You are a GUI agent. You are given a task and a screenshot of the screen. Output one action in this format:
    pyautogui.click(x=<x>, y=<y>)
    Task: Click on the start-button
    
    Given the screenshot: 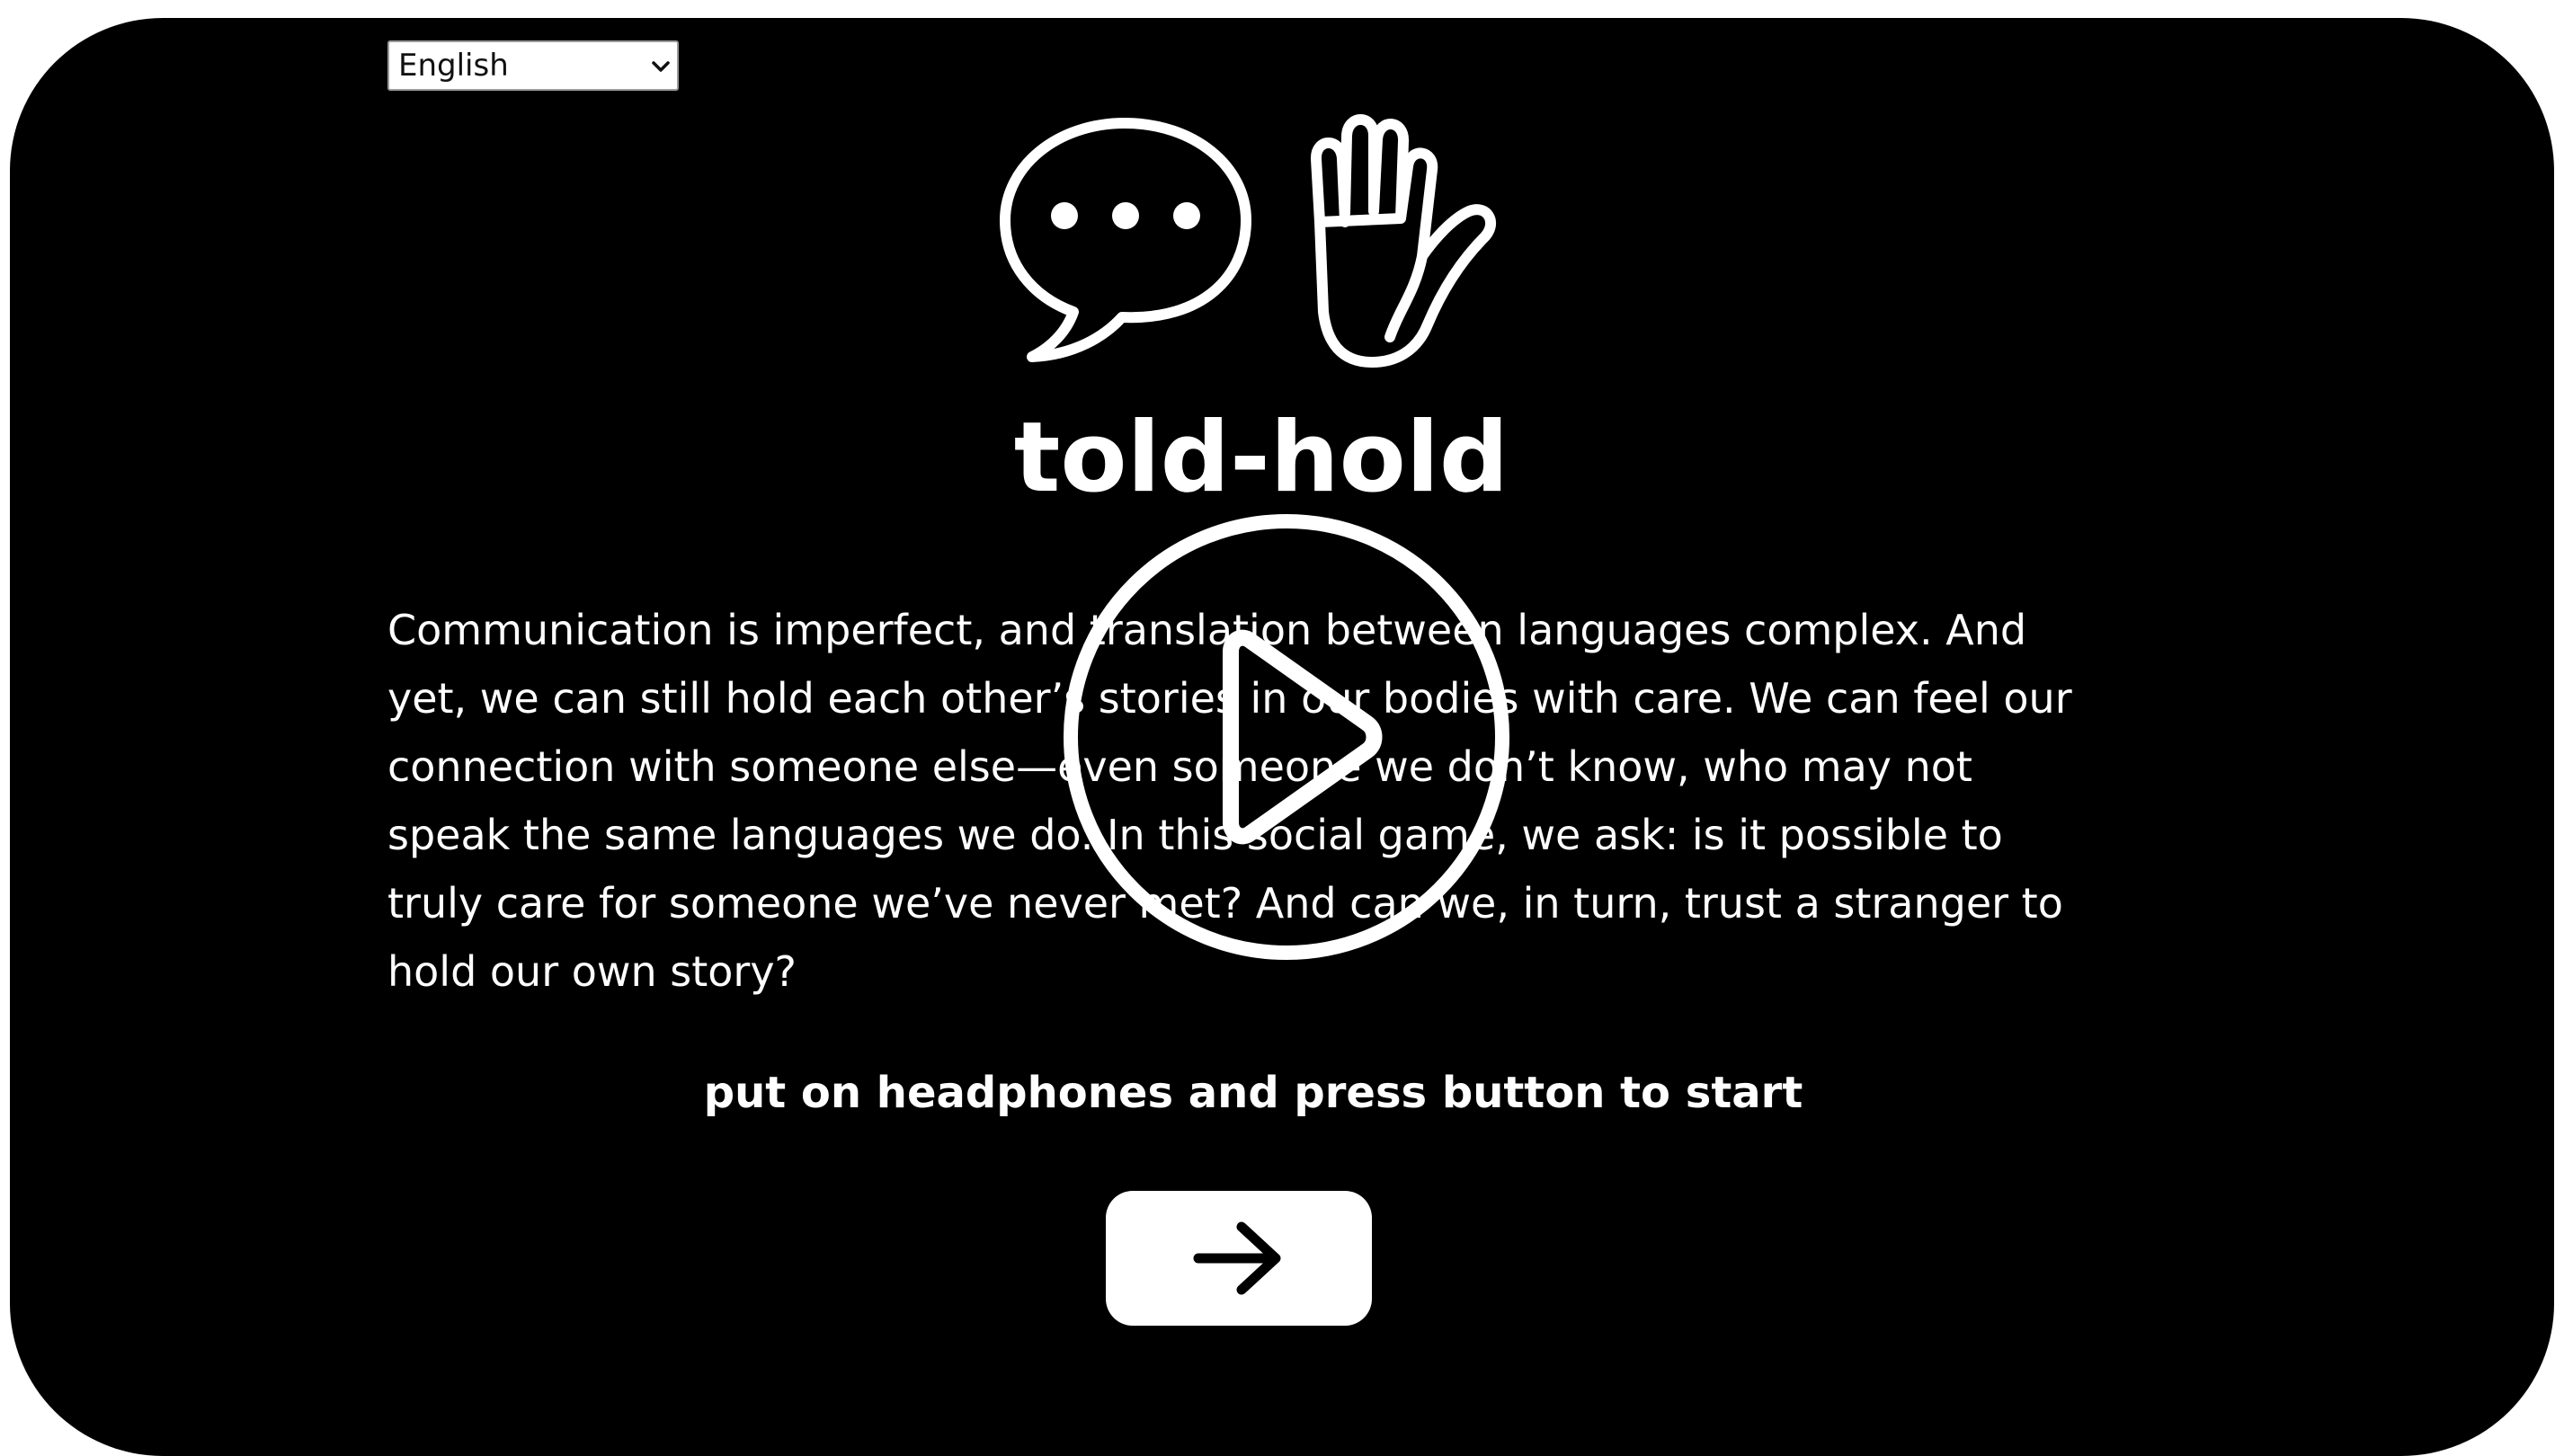 What is the action you would take?
    pyautogui.click(x=1239, y=1259)
    